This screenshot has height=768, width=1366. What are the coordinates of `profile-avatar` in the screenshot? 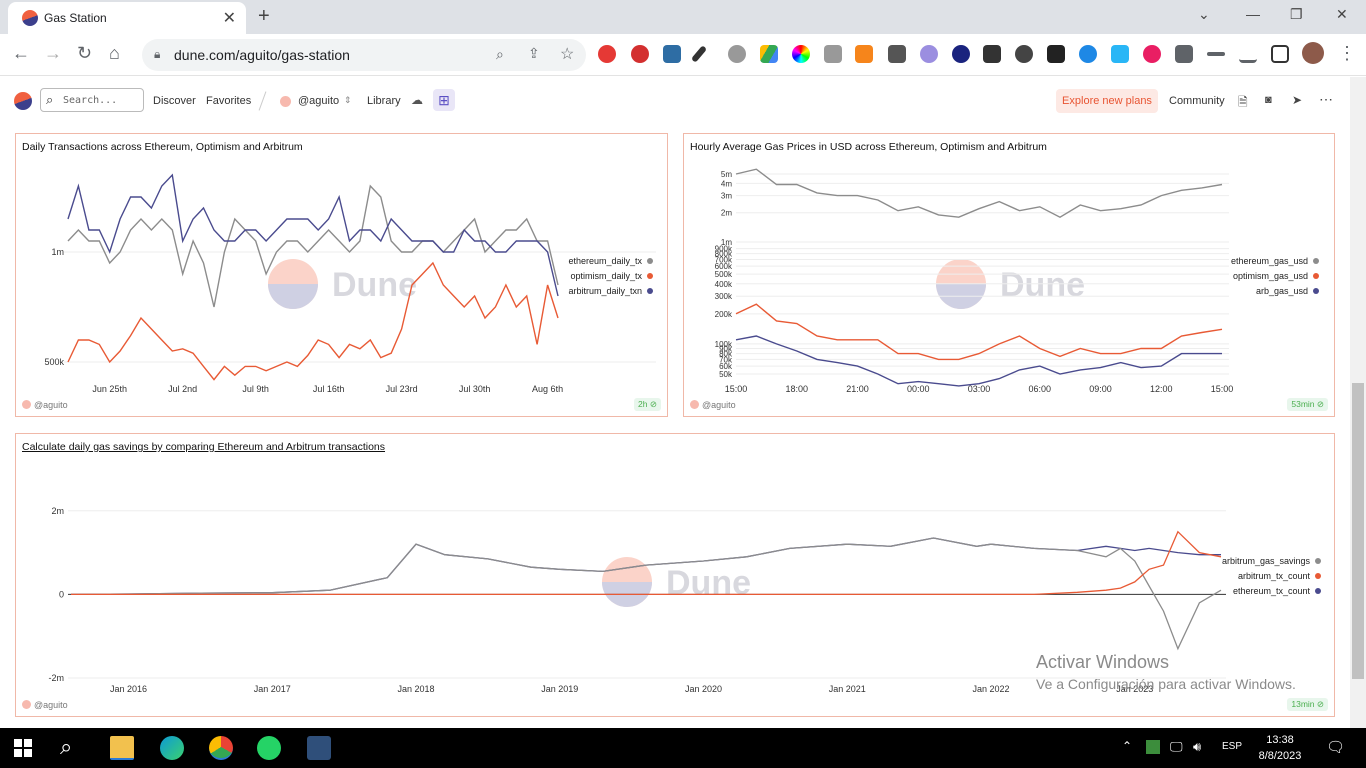 It's located at (1313, 53).